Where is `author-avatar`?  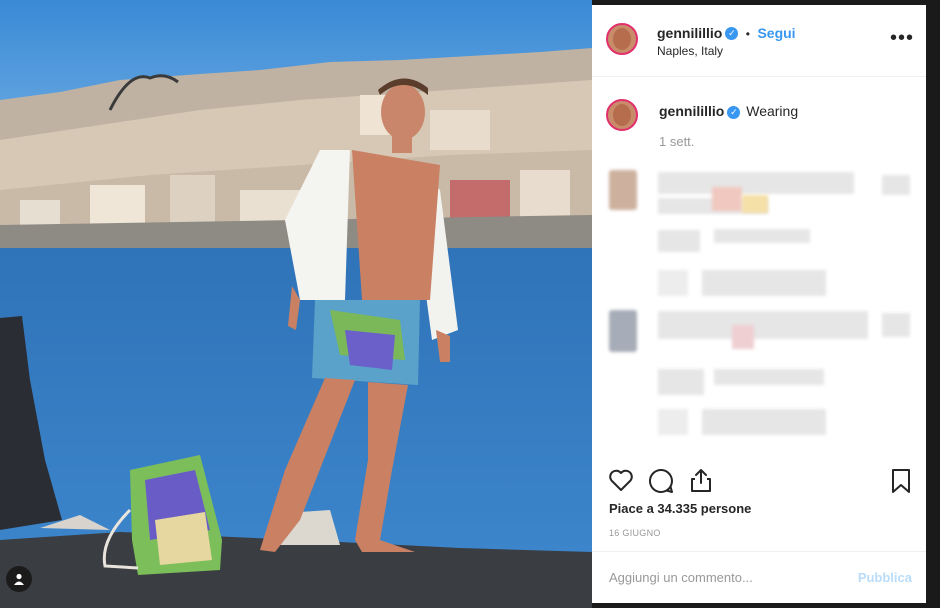
author-avatar is located at coordinates (622, 39).